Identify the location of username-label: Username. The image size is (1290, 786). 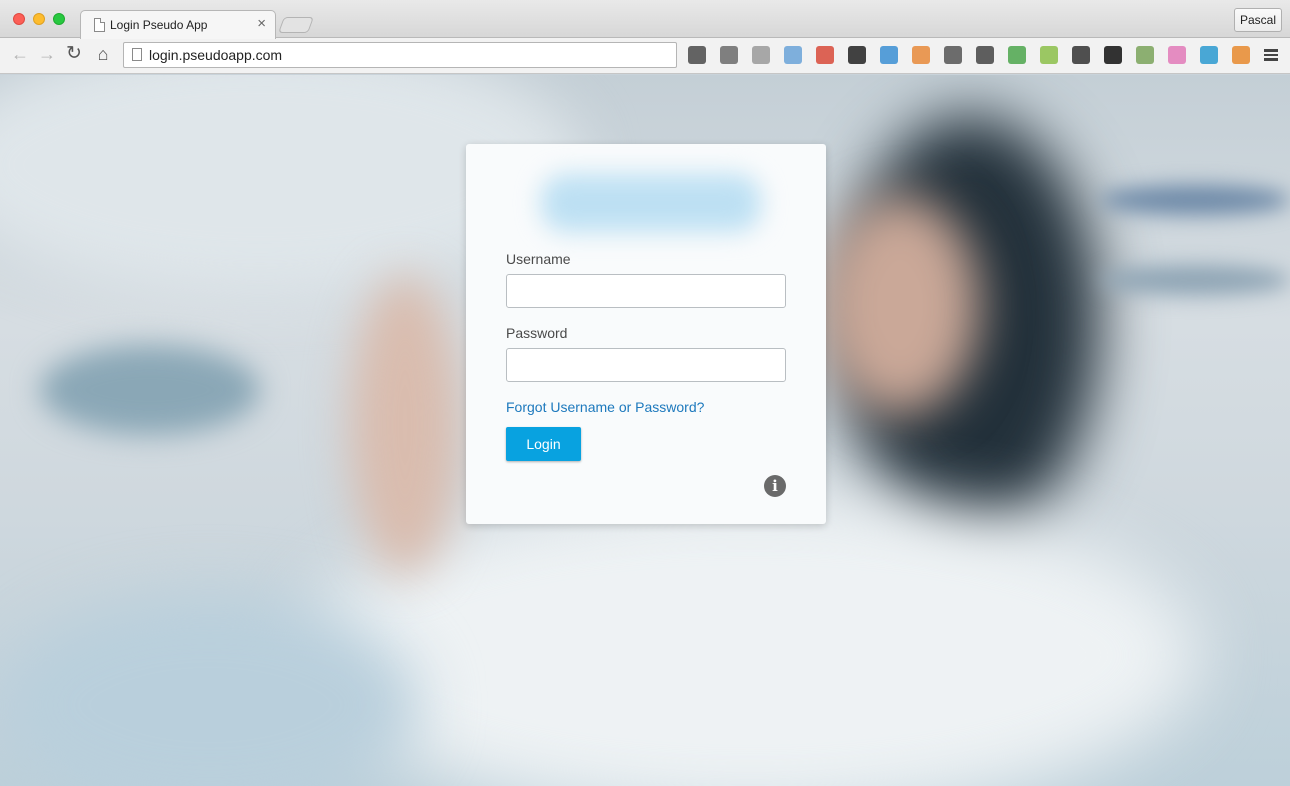
(538, 259).